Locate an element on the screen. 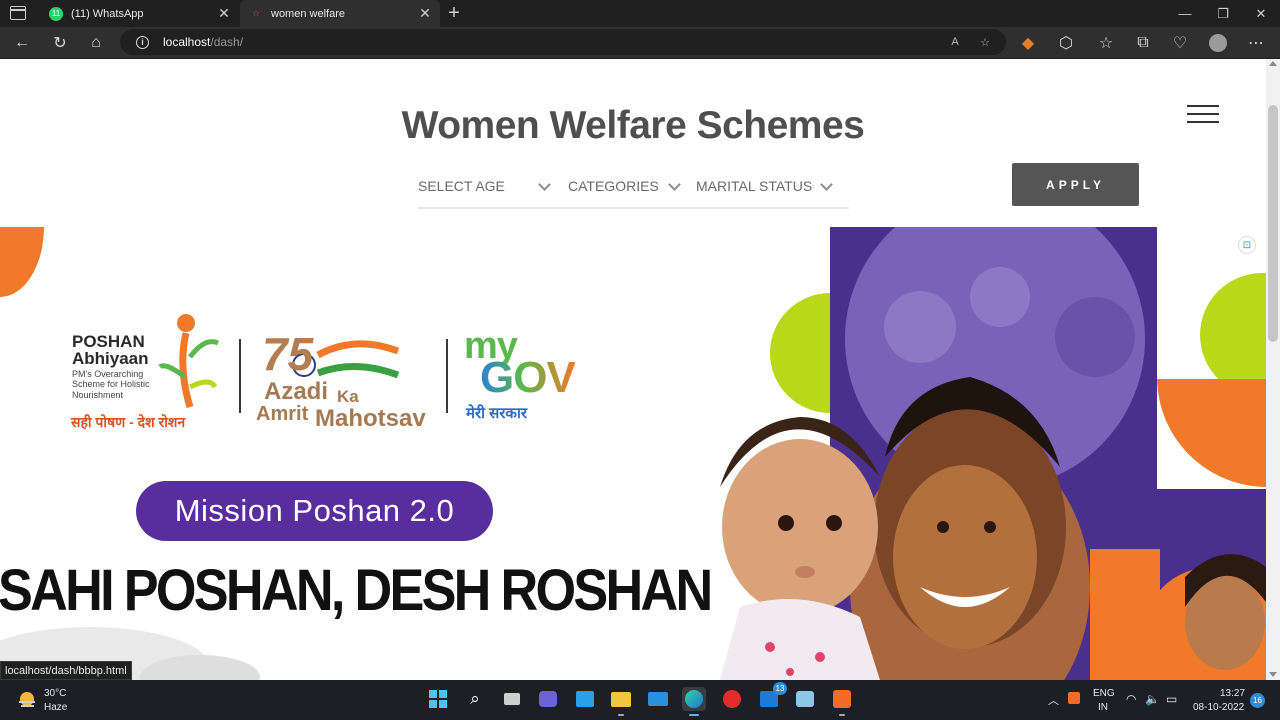 This screenshot has width=1280, height=720. ka-text: Ka is located at coordinates (348, 396).